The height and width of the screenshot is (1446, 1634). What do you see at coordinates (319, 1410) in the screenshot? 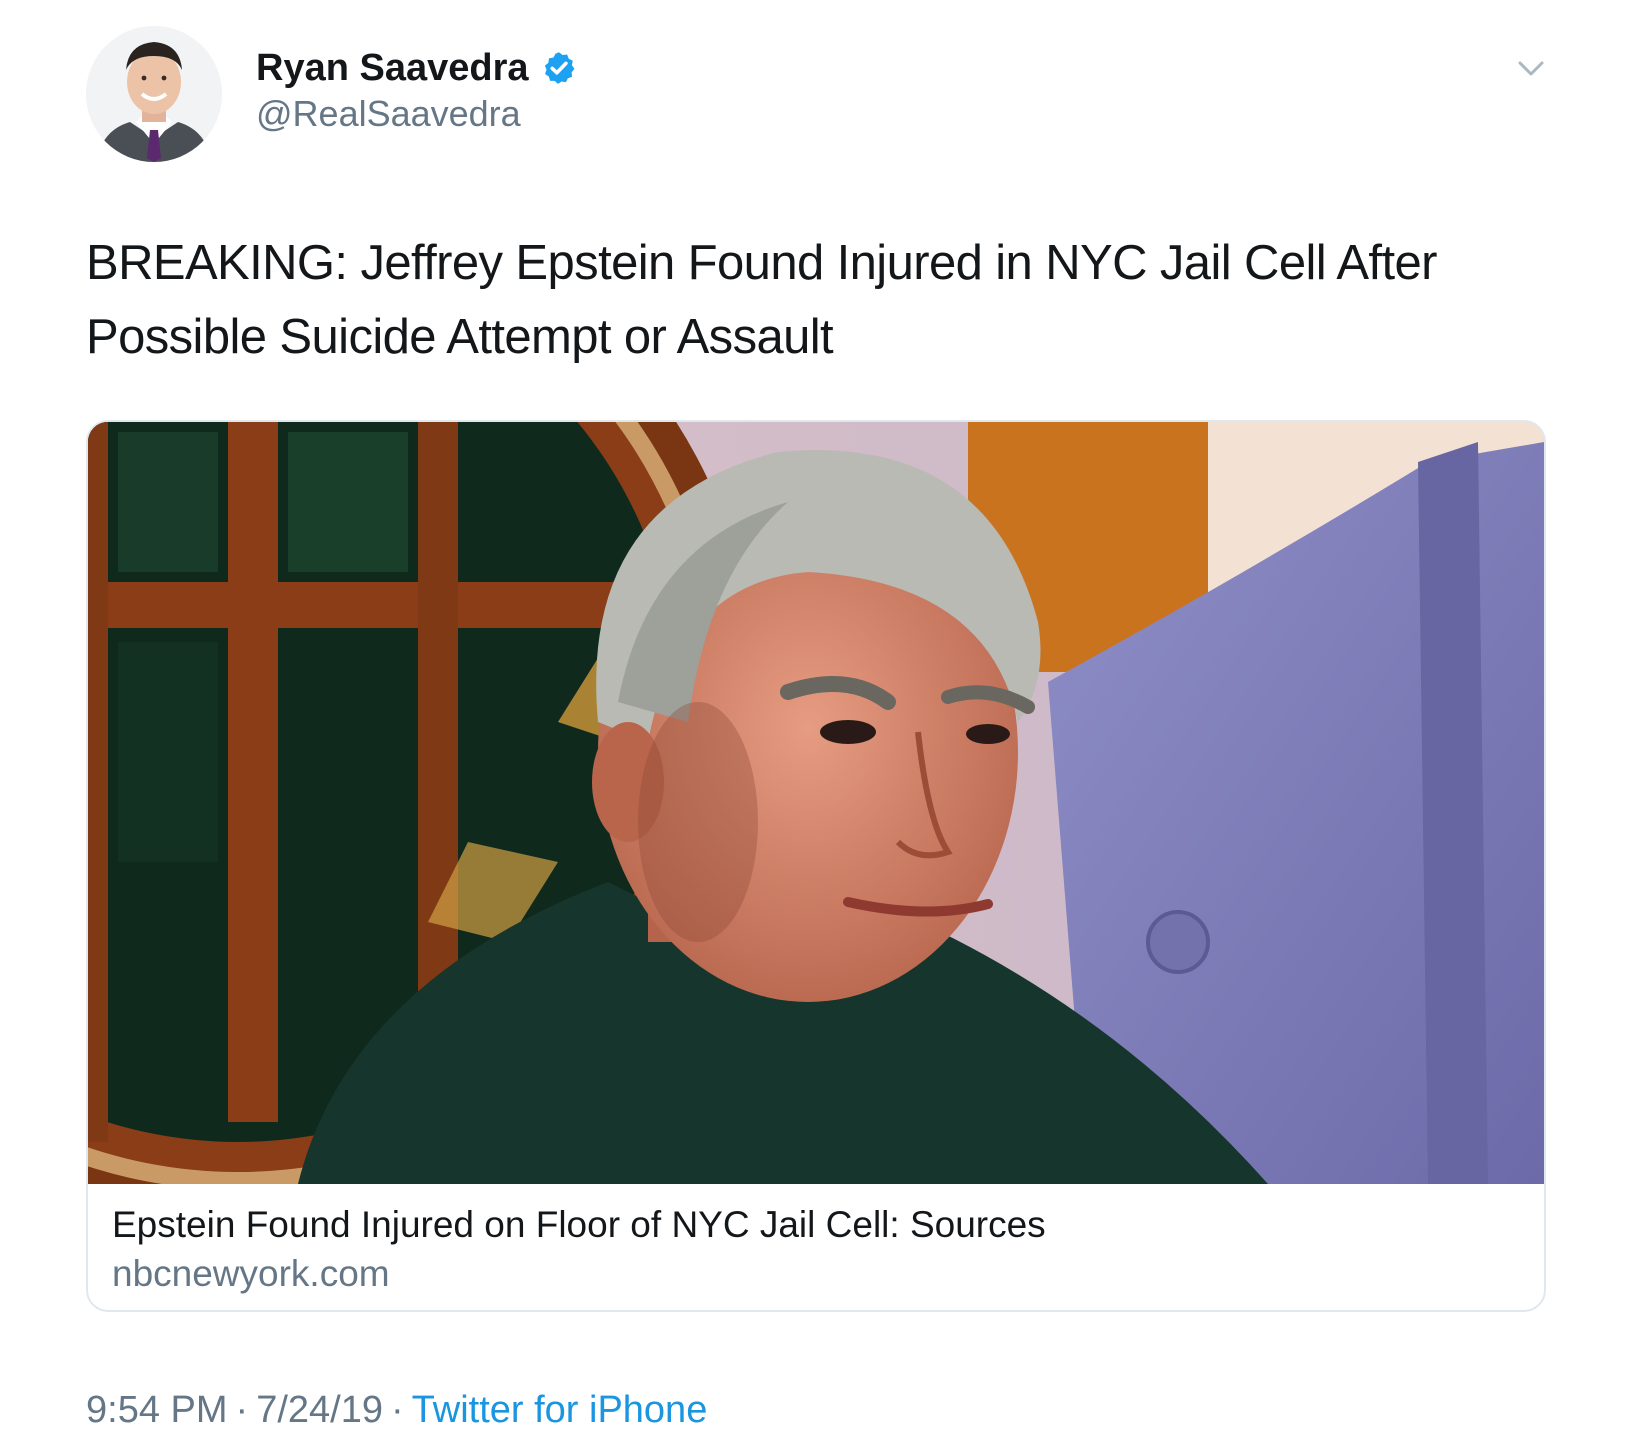
I see `tweet-date: 7/24/19` at bounding box center [319, 1410].